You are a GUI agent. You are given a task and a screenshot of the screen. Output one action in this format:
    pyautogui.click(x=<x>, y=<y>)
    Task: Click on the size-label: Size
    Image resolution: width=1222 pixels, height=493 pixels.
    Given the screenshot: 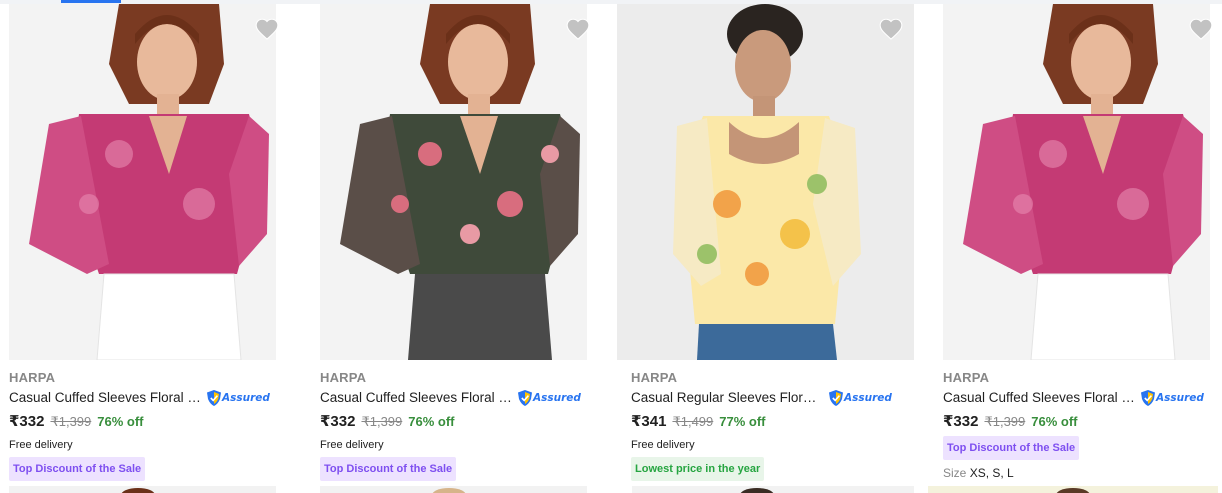 What is the action you would take?
    pyautogui.click(x=955, y=473)
    